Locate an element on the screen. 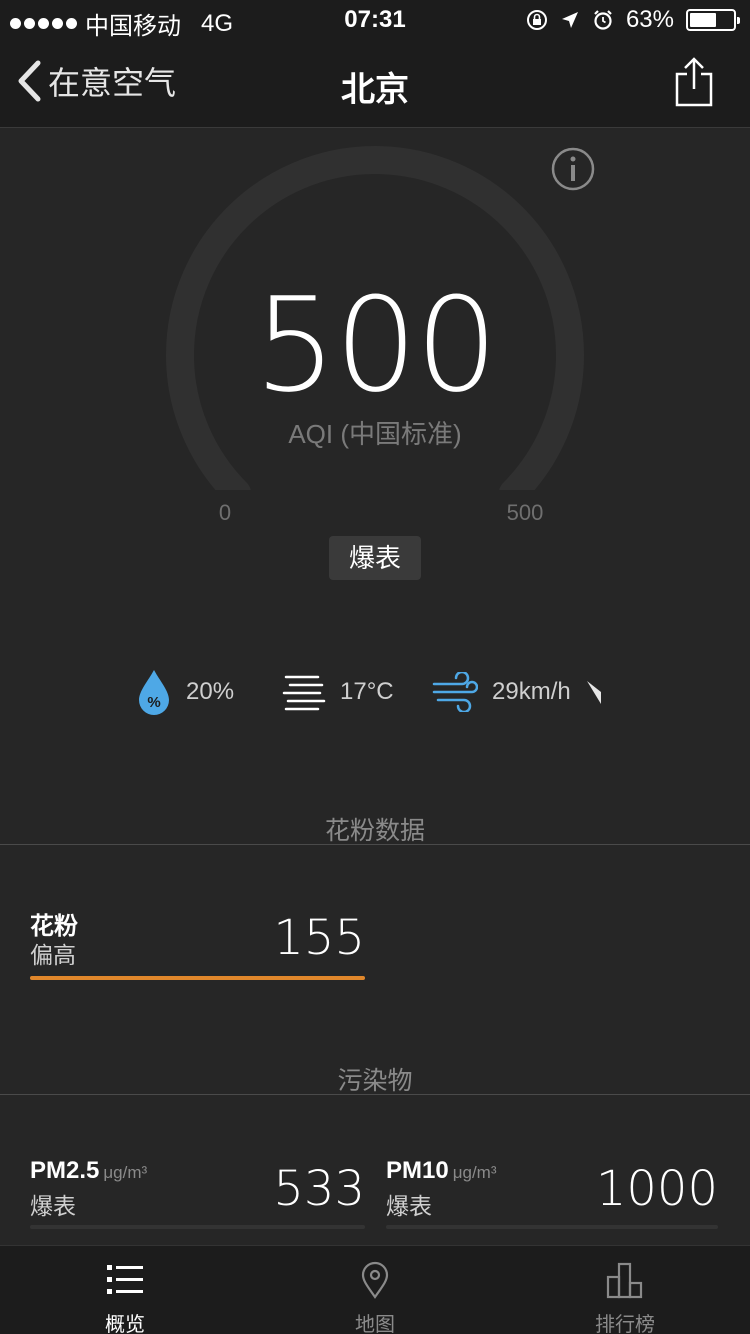 Image resolution: width=750 pixels, height=1334 pixels. tab-overview-label: 概览 is located at coordinates (125, 1324).